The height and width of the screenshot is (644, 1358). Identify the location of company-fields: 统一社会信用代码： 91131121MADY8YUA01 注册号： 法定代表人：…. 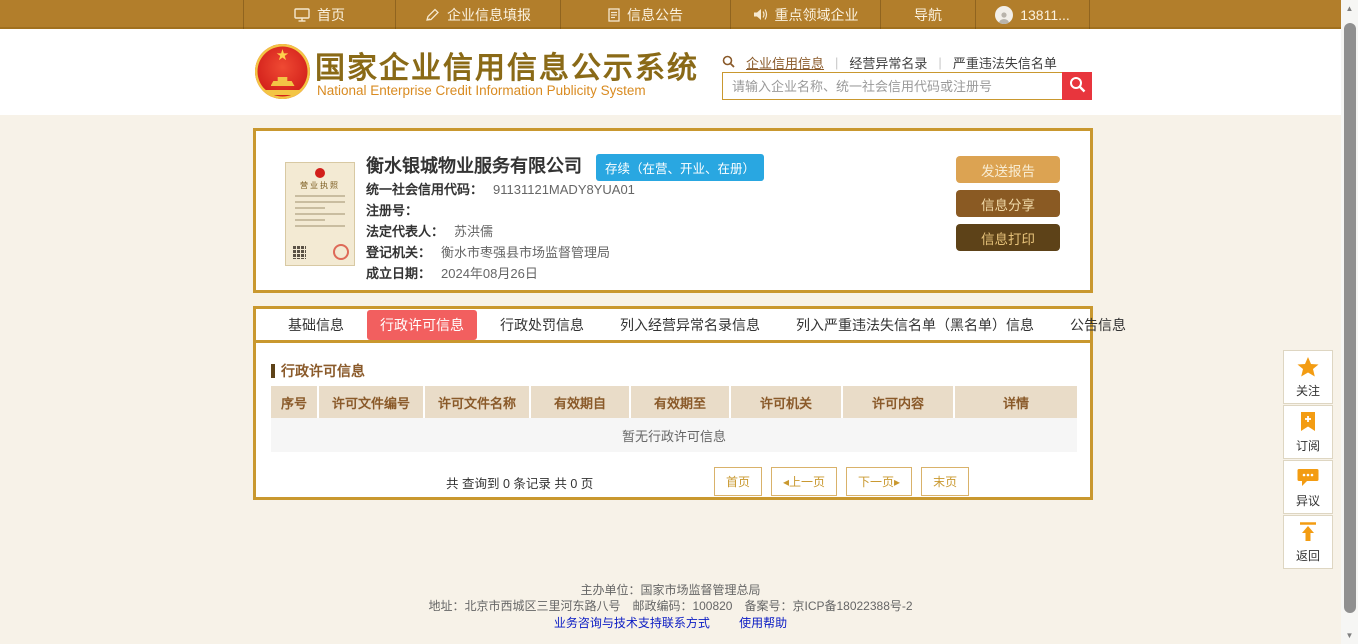
(500, 235).